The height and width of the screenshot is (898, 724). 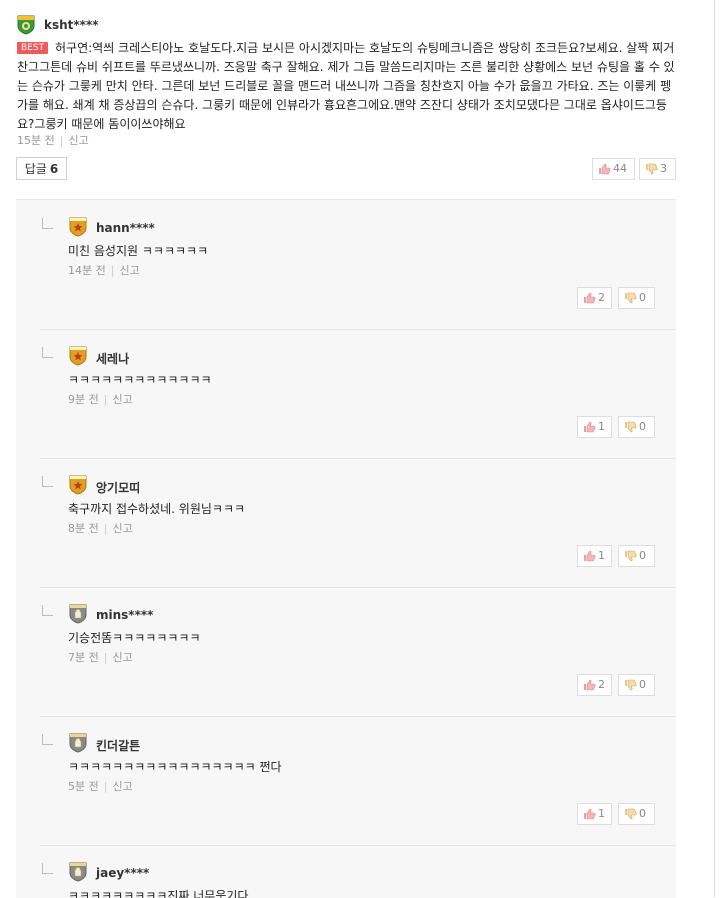 I want to click on dislike-button: 3, so click(x=657, y=169).